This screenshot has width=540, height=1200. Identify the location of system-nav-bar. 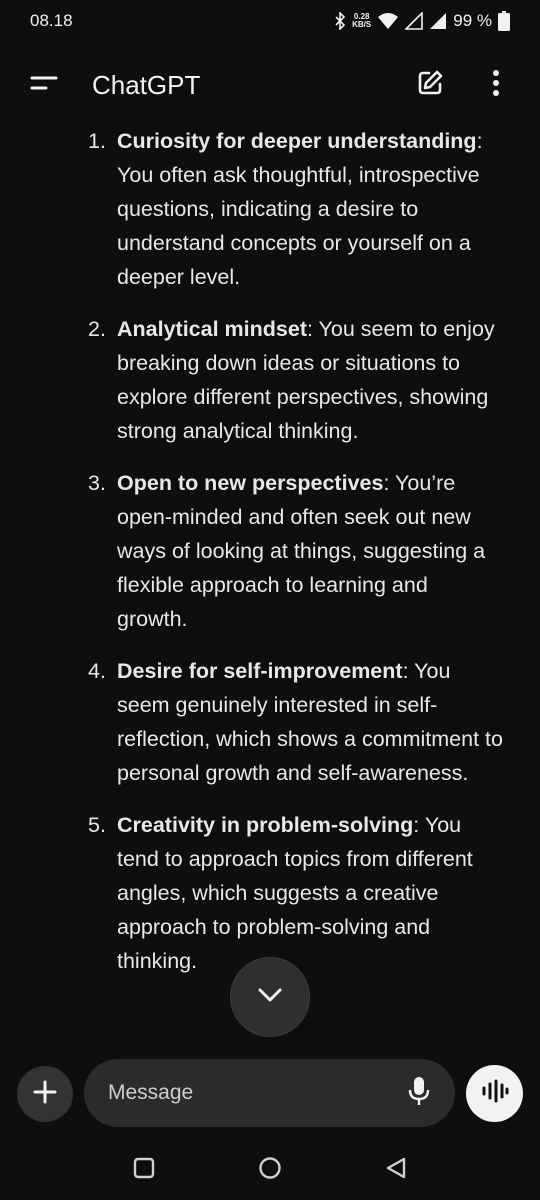
(270, 1170).